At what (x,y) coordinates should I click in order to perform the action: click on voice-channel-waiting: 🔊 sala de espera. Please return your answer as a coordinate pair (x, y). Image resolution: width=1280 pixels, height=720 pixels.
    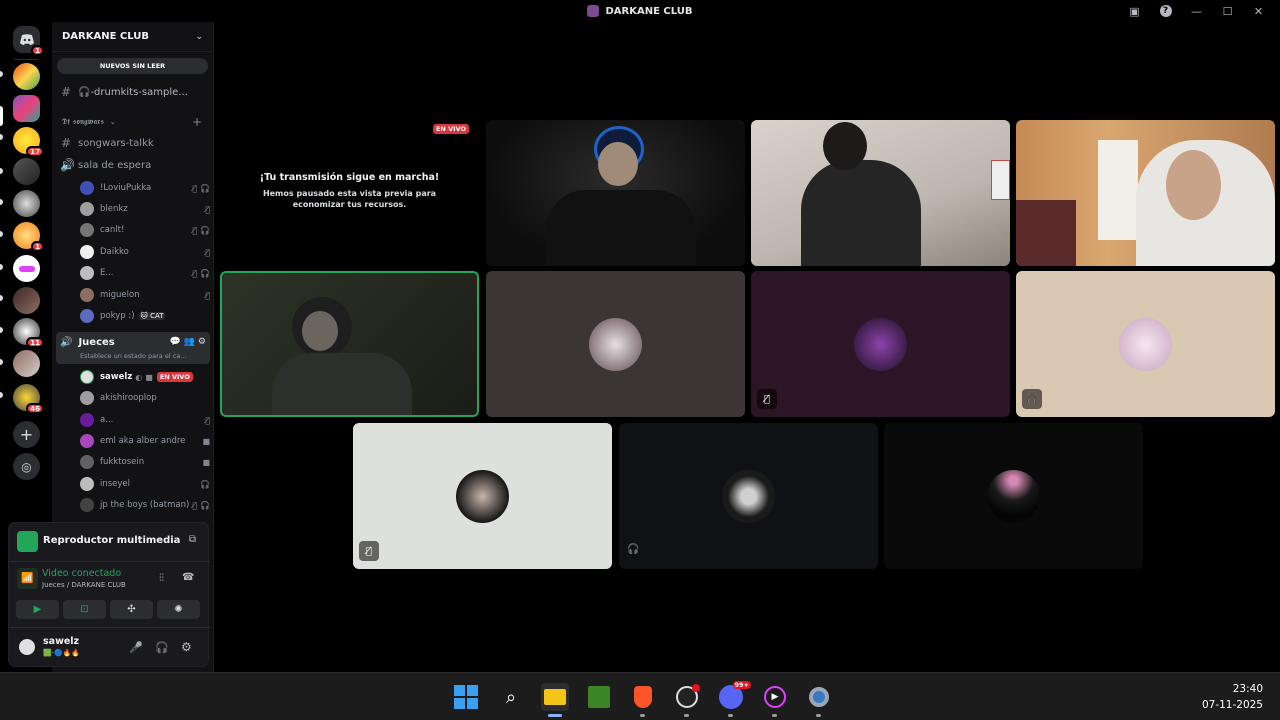
    Looking at the image, I should click on (105, 165).